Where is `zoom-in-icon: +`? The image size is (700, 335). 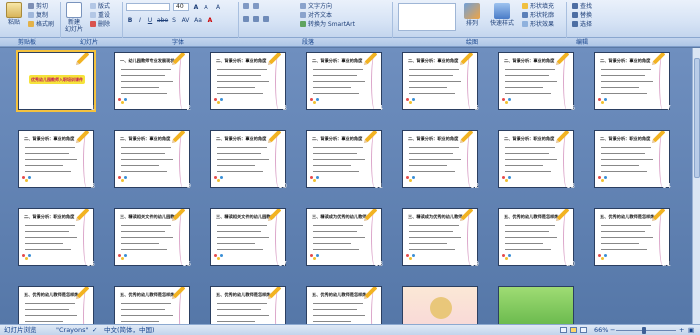
zoom-in-icon: + is located at coordinates (681, 330).